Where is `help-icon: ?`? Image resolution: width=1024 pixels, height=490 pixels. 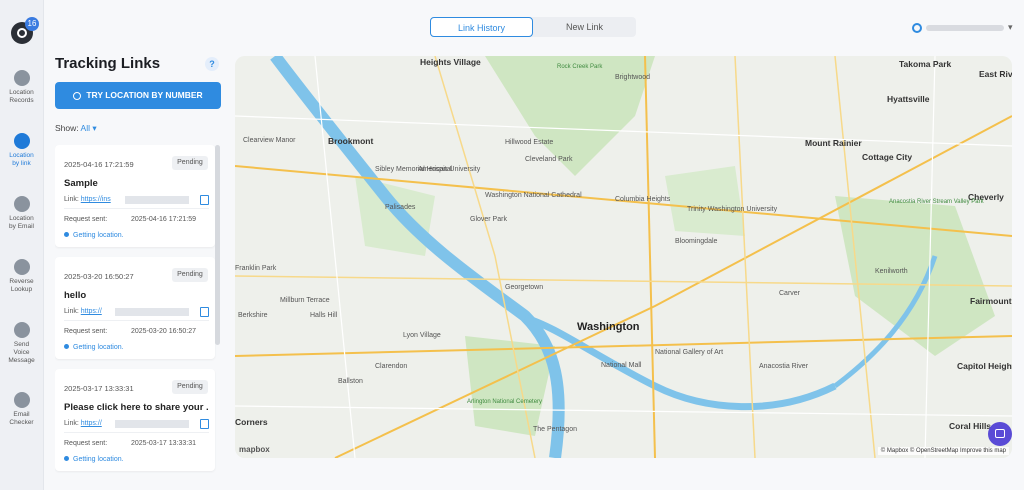
help-icon: ? is located at coordinates (212, 64).